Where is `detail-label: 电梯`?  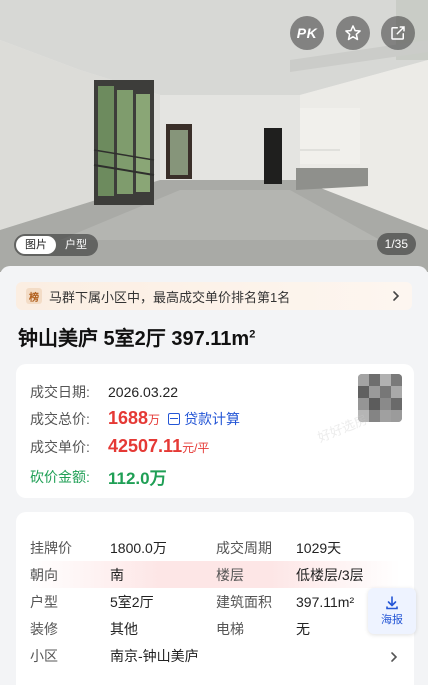
detail-label: 电梯 is located at coordinates (230, 628).